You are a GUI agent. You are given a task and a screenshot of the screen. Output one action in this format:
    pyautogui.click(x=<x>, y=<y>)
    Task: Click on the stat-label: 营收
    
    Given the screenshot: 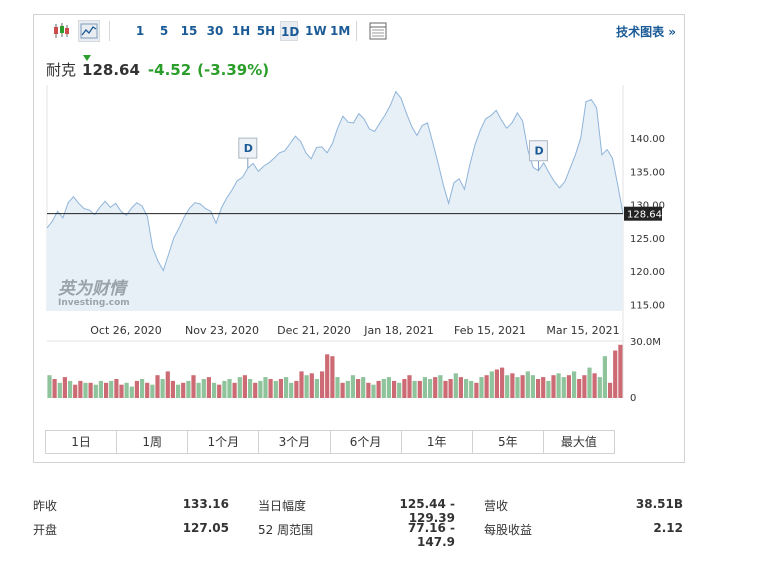 What is the action you would take?
    pyautogui.click(x=496, y=506)
    